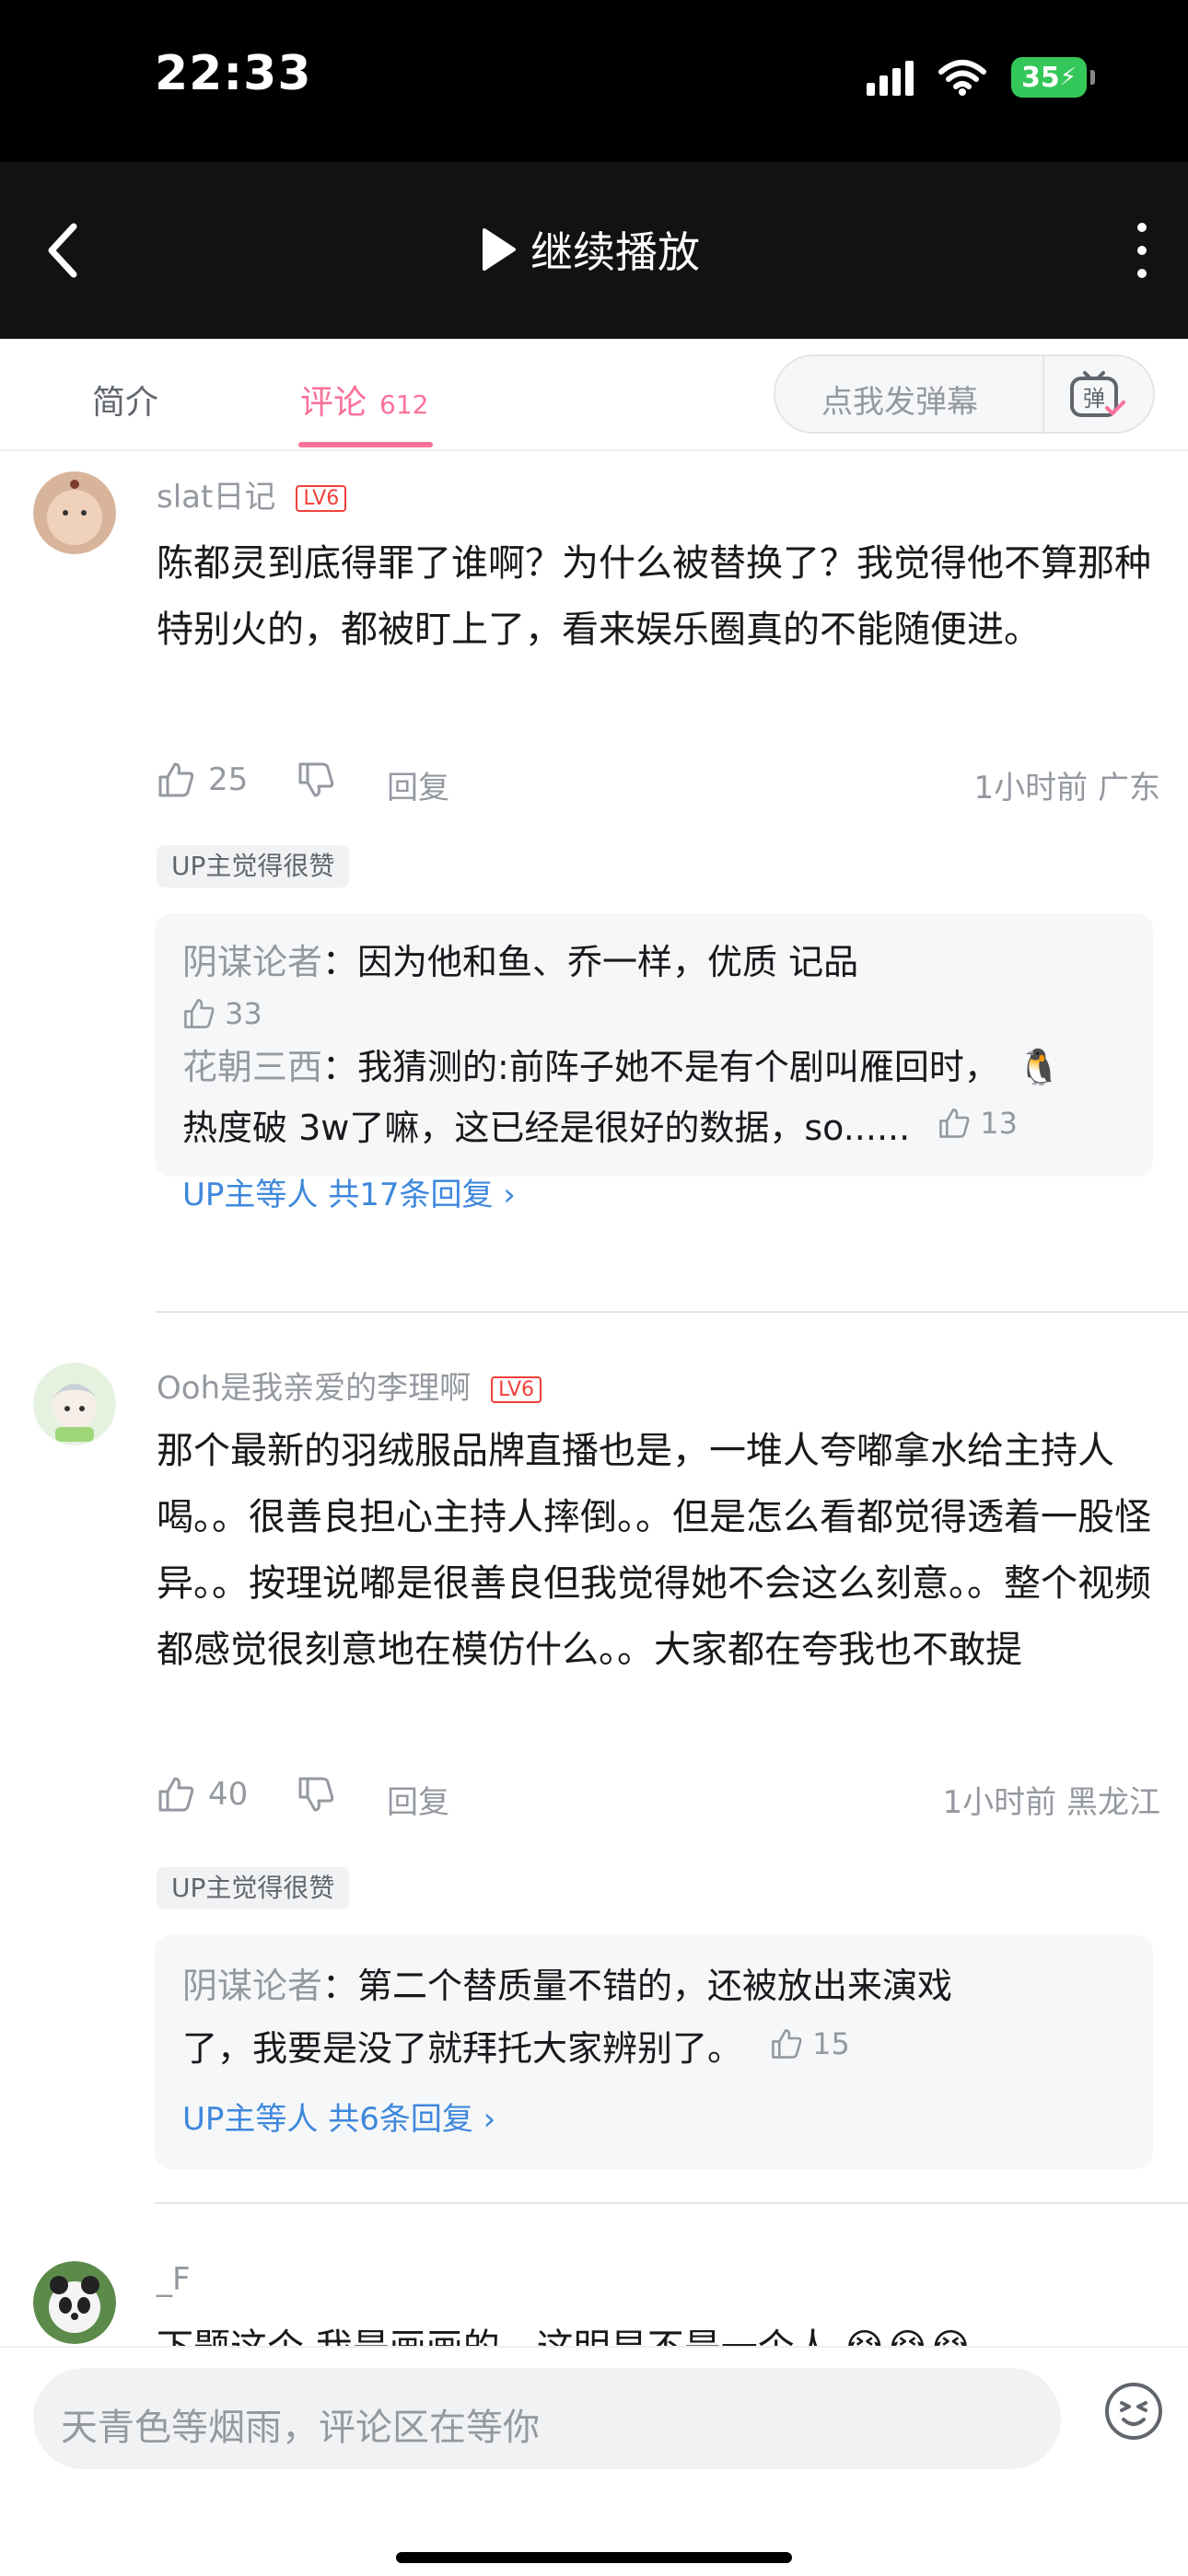 The width and height of the screenshot is (1188, 2576). What do you see at coordinates (174, 2279) in the screenshot?
I see `username: _F` at bounding box center [174, 2279].